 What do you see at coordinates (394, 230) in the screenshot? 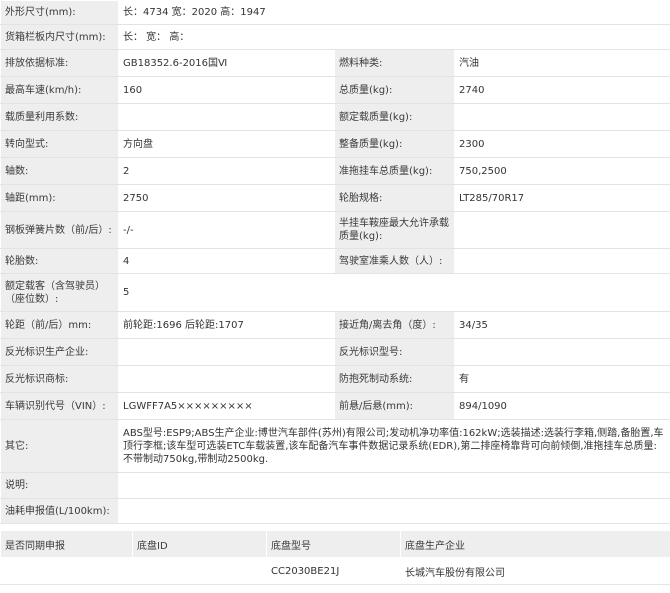
I see `spec-label: 半挂车鞍座最大允许承载质量(kg):` at bounding box center [394, 230].